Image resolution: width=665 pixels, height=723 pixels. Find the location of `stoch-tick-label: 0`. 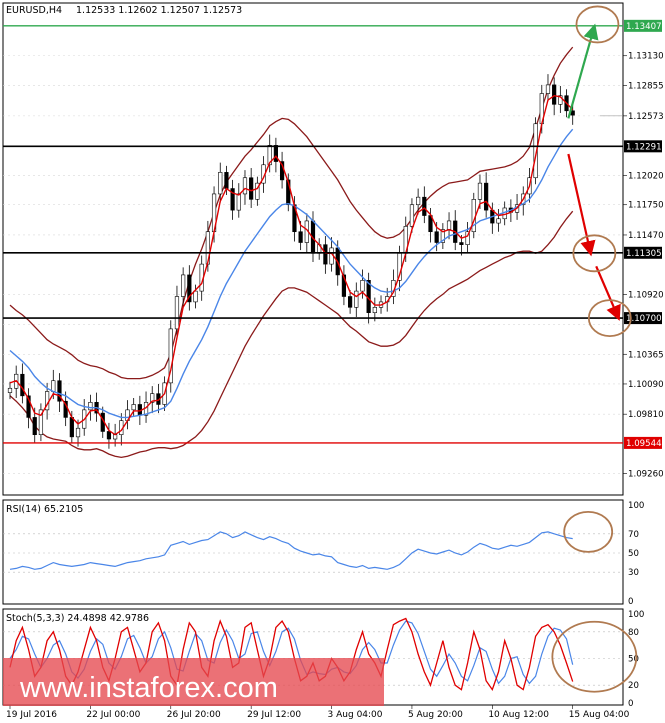

stoch-tick-label: 0 is located at coordinates (630, 704).